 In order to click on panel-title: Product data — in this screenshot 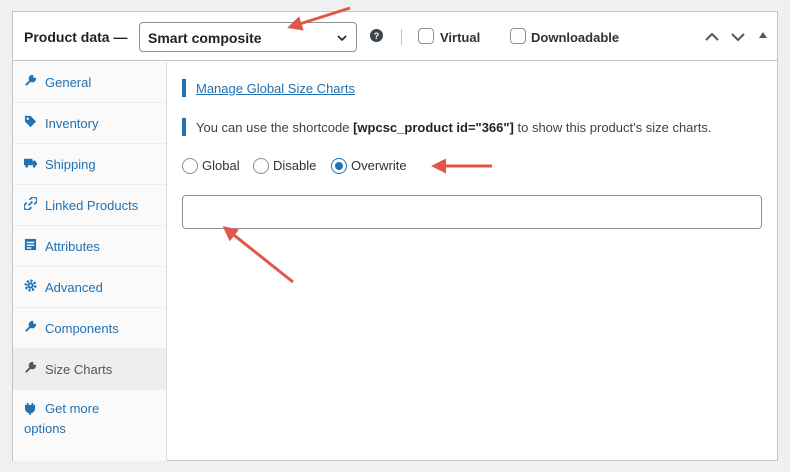, I will do `click(76, 37)`.